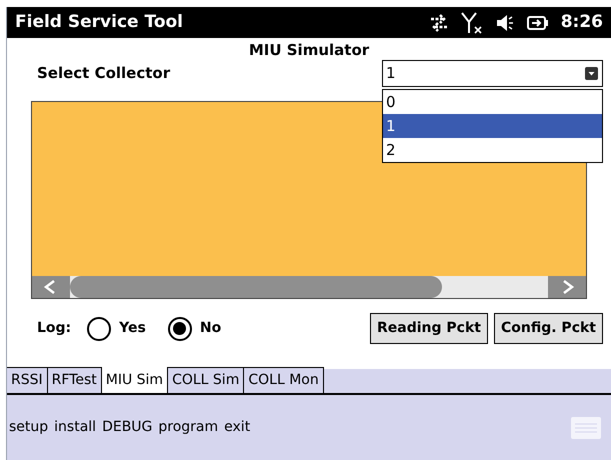  I want to click on menu-item: DEBUG, so click(127, 427).